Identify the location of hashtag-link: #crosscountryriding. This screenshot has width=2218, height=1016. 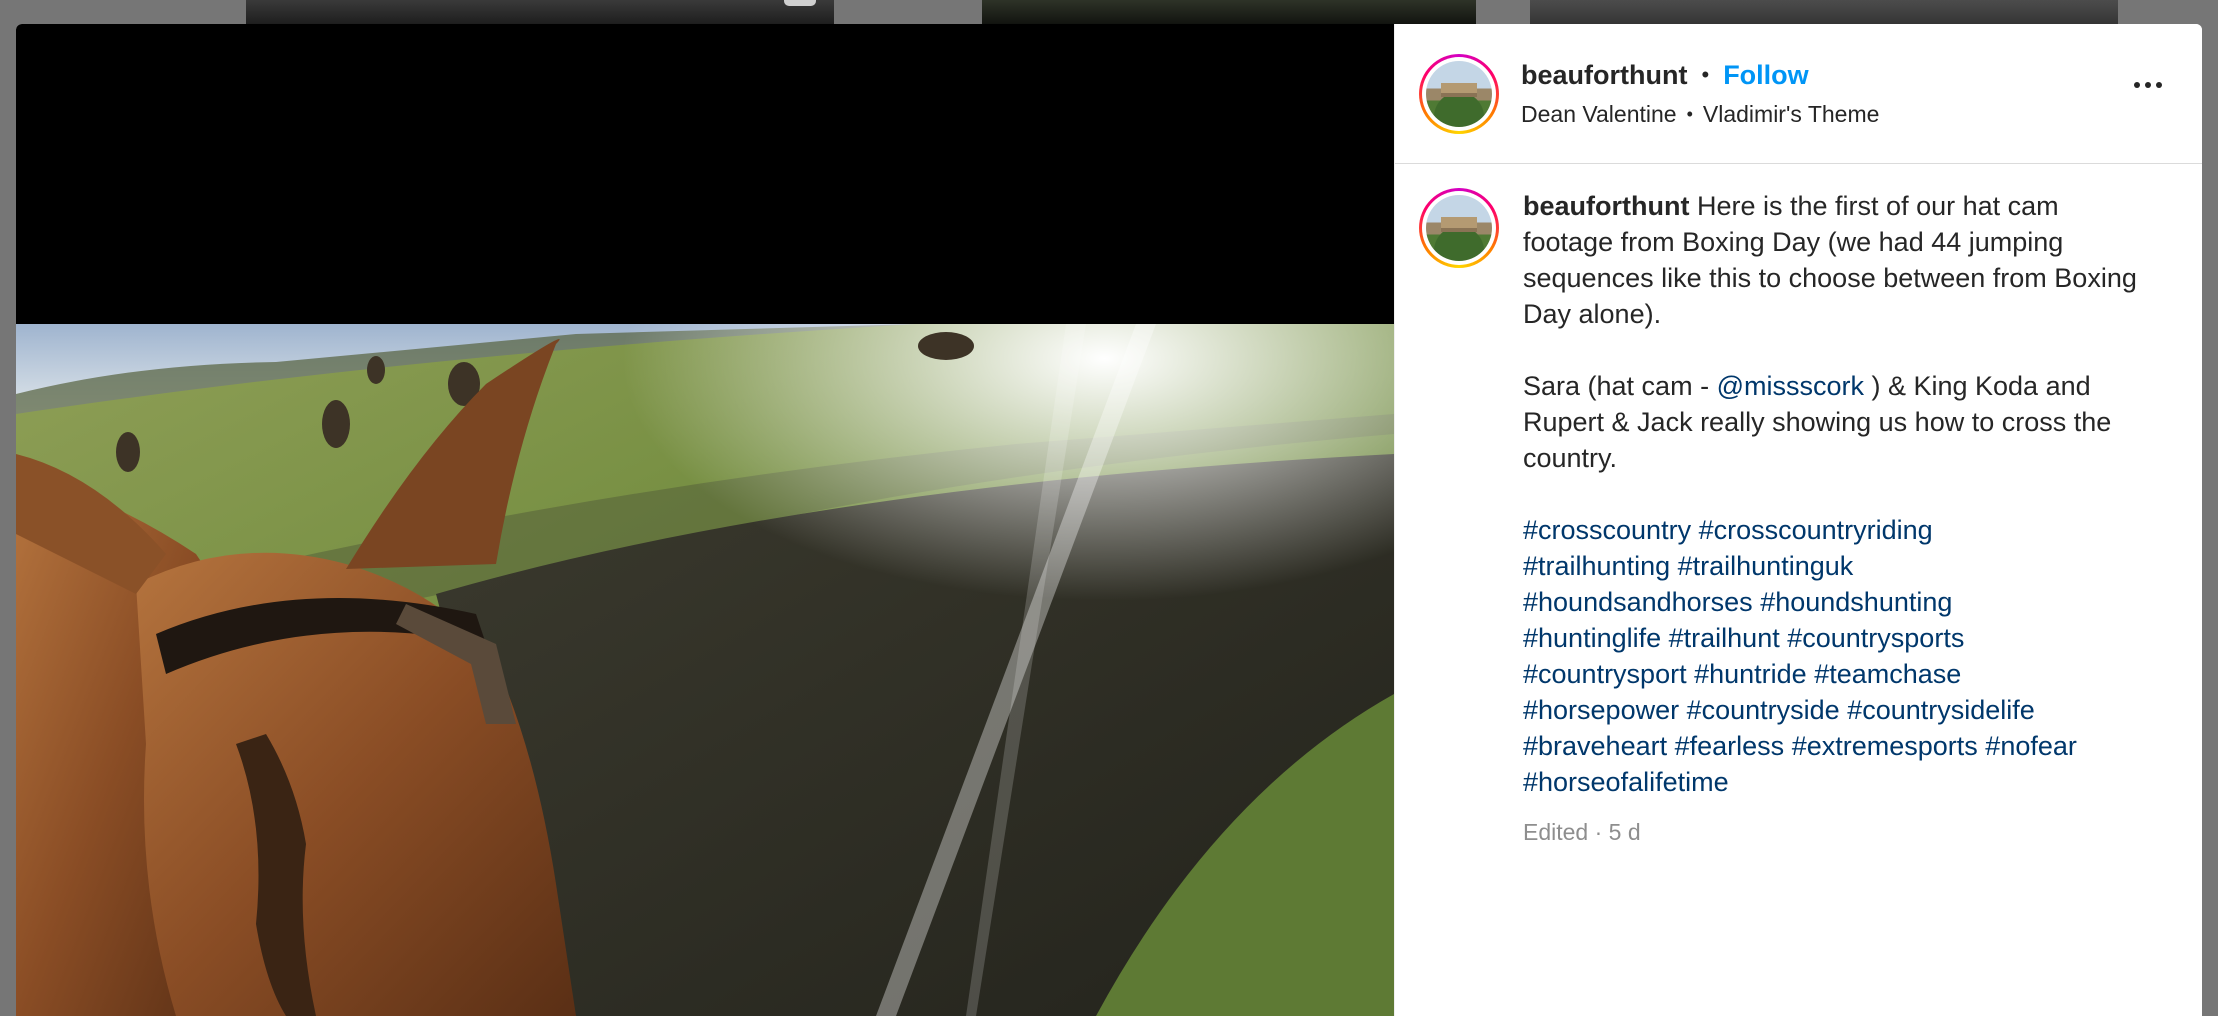
(1816, 530).